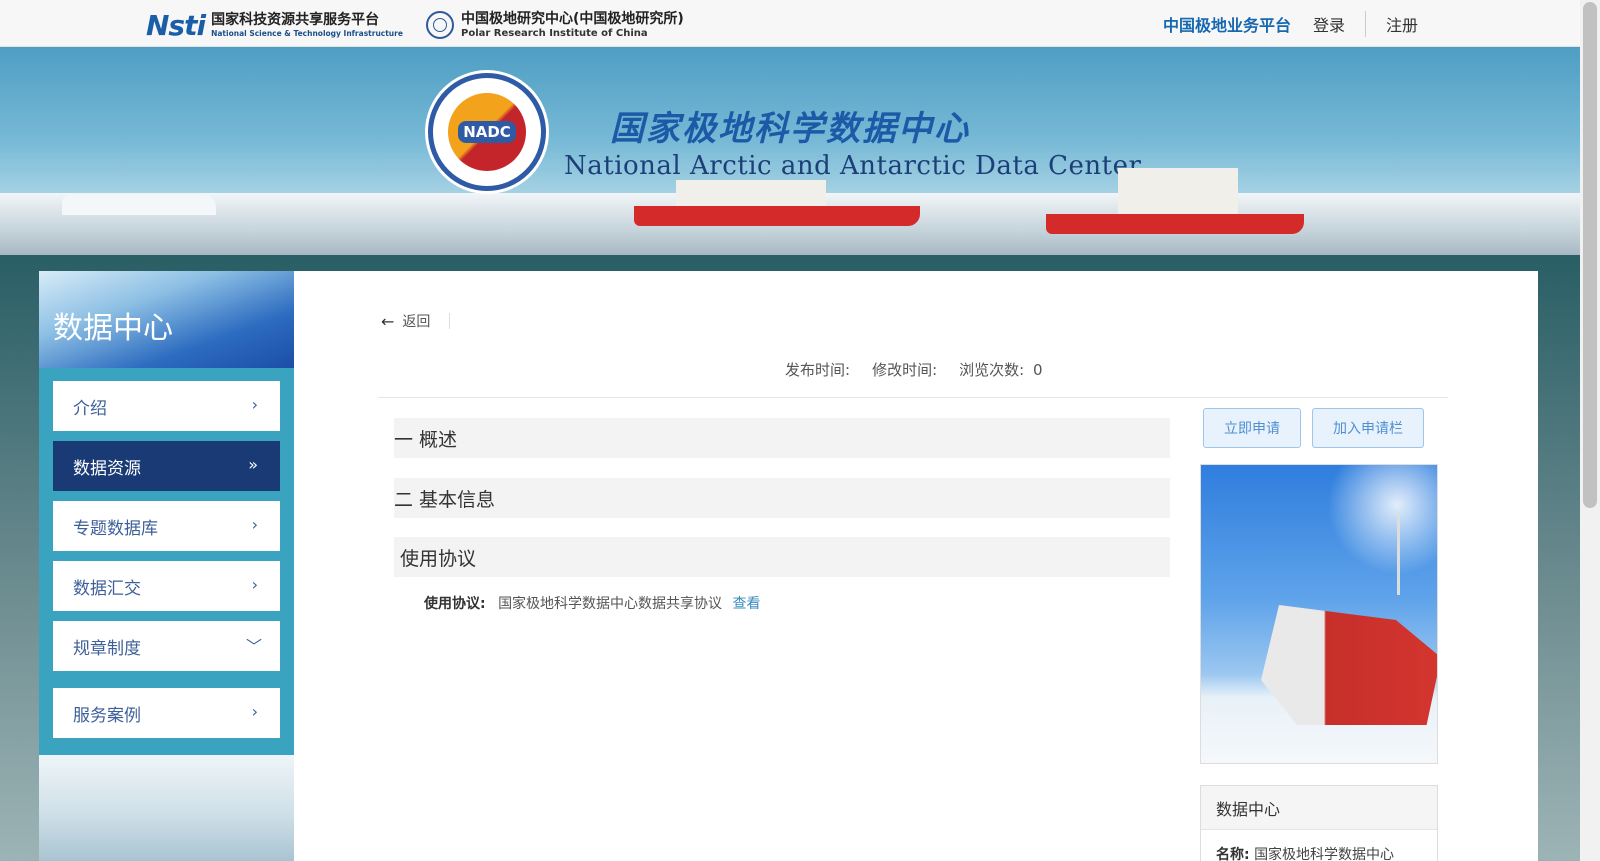  Describe the element at coordinates (554, 33) in the screenshot. I see `pric-logo-en: Polar Research Institute of China` at that location.